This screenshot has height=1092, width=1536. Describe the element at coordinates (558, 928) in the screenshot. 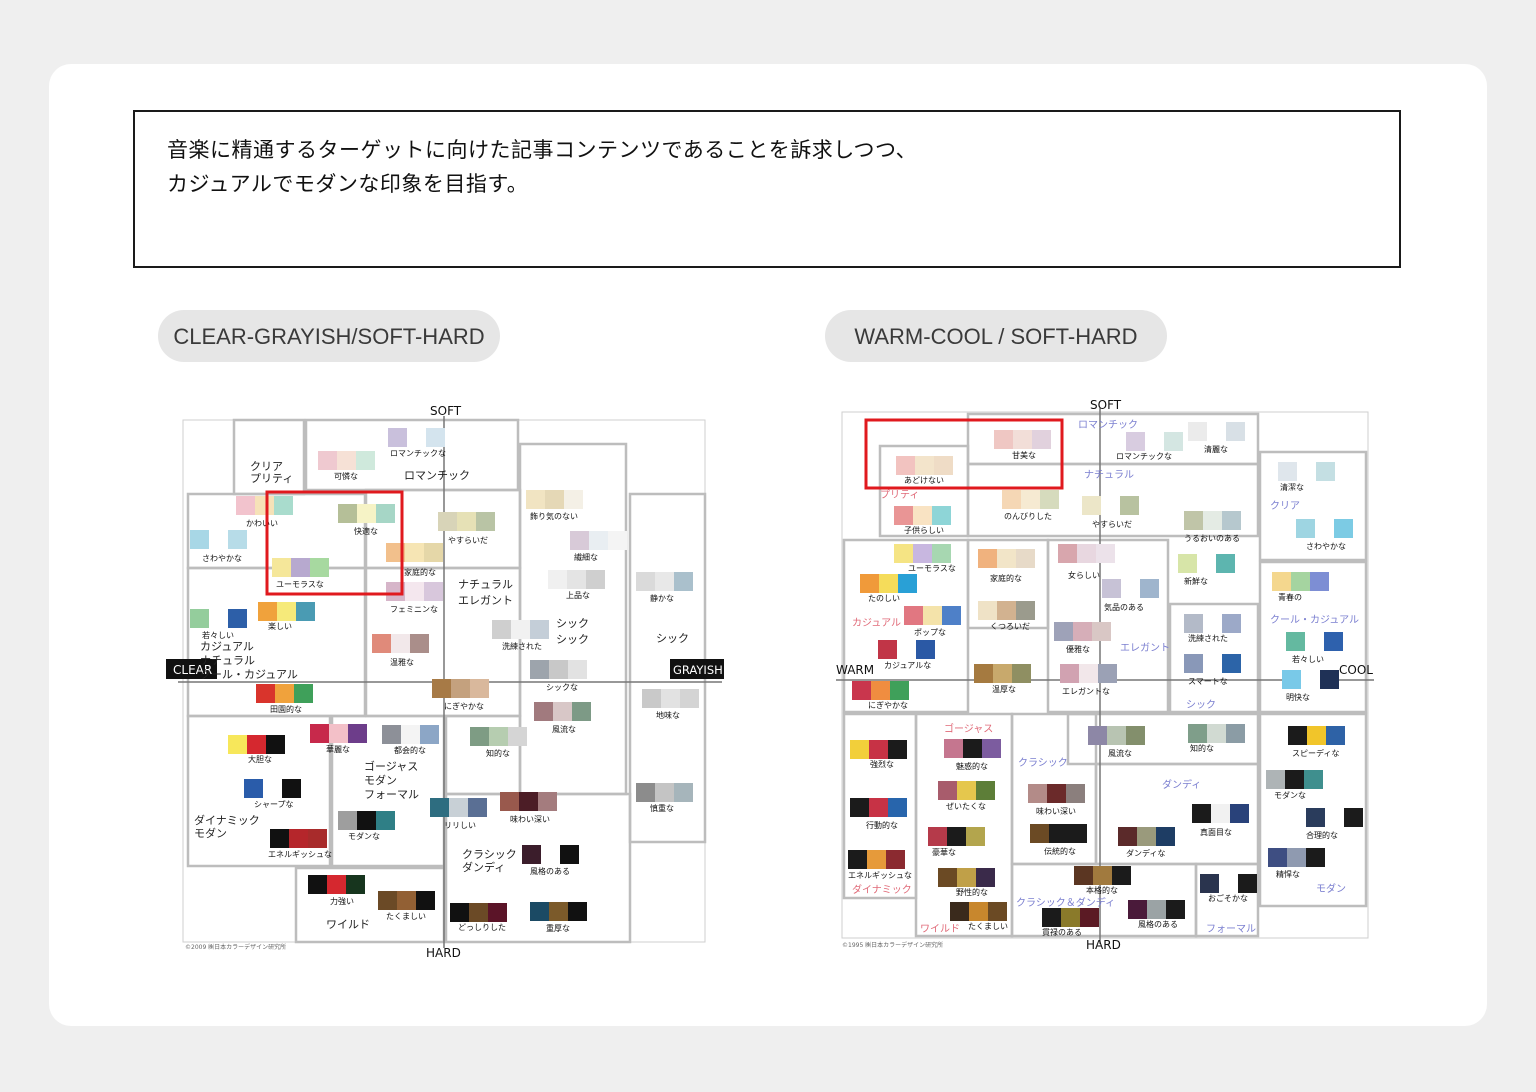

I see `image-word-label: 重厚な` at that location.